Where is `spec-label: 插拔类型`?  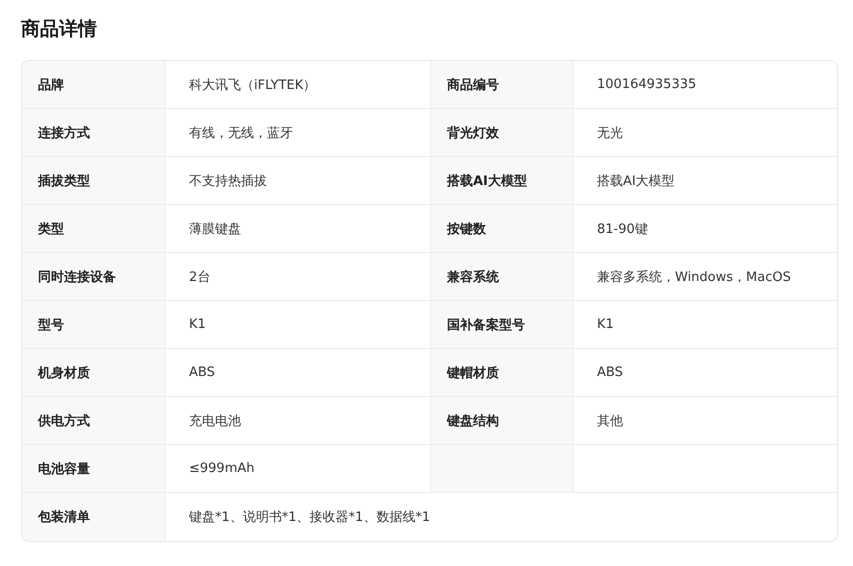 spec-label: 插拔类型 is located at coordinates (94, 181).